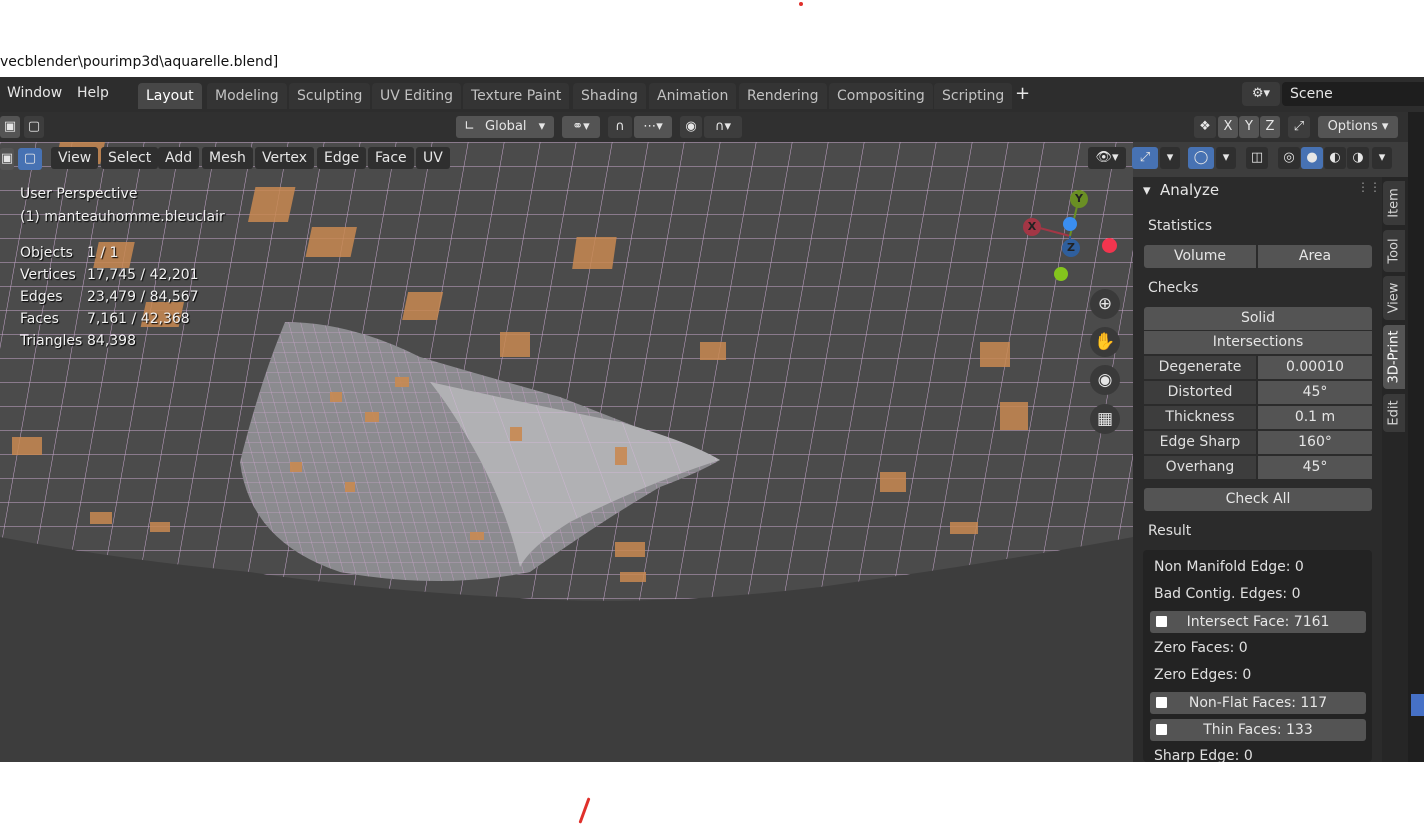  Describe the element at coordinates (1205, 127) in the screenshot. I see `mirror-icon: ❖` at that location.